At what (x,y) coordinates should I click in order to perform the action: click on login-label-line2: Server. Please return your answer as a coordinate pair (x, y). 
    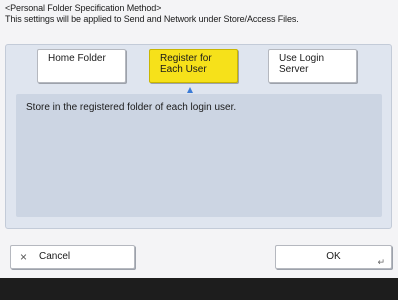
    Looking at the image, I should click on (294, 69).